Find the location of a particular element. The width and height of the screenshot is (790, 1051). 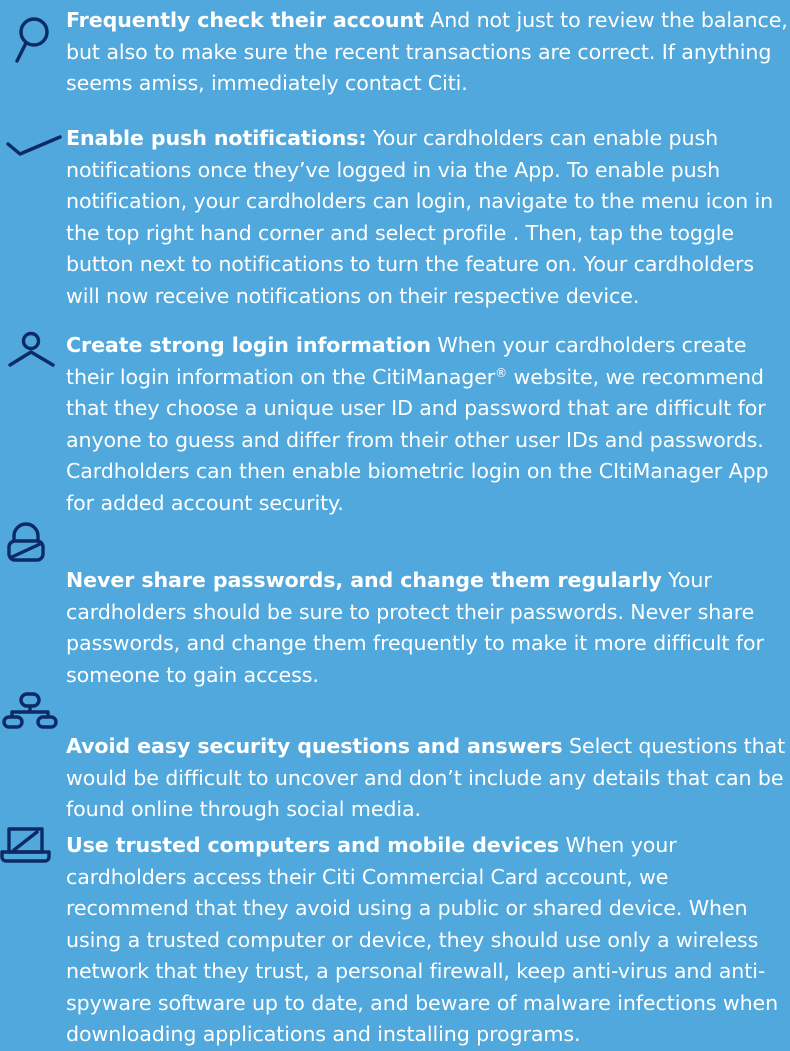

tip-title: Use trusted computers and mobile devices is located at coordinates (313, 845).